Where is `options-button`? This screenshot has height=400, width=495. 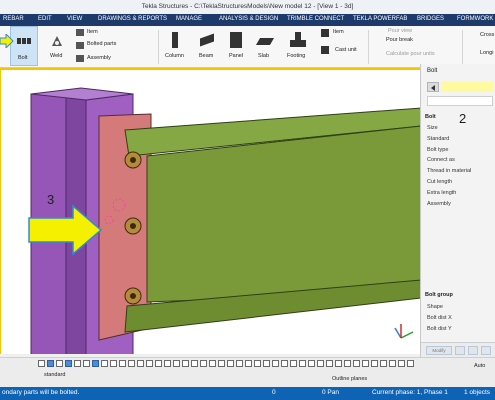
options-button is located at coordinates (486, 350).